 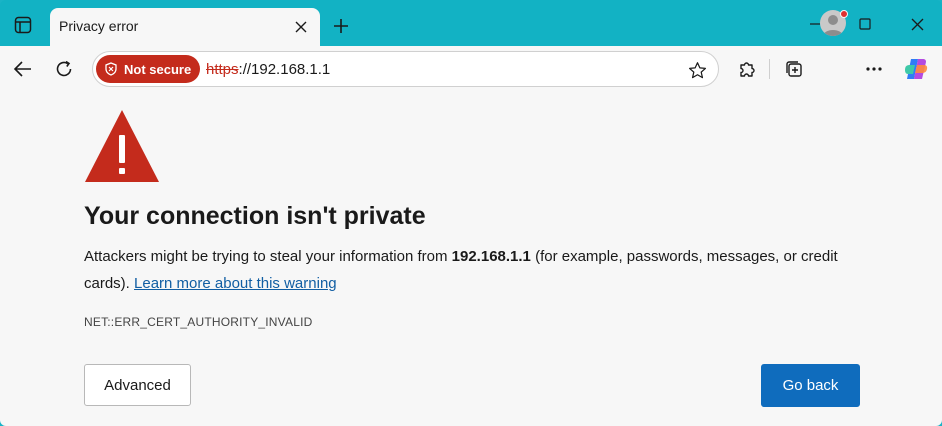 I want to click on back-arrow-icon, so click(x=22, y=69).